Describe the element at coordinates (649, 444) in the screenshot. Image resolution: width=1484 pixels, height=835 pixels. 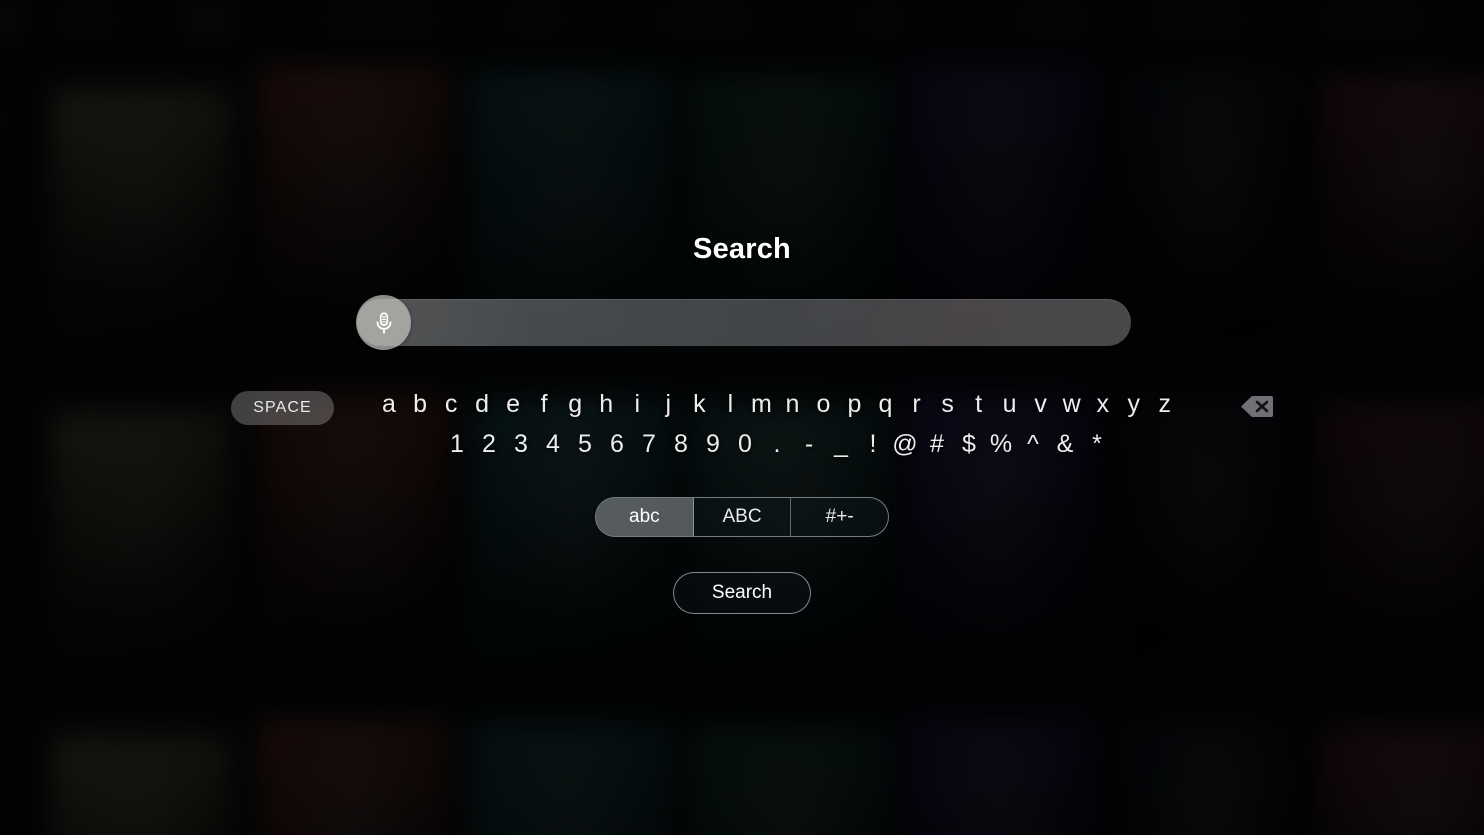
I see `key-7: 7` at that location.